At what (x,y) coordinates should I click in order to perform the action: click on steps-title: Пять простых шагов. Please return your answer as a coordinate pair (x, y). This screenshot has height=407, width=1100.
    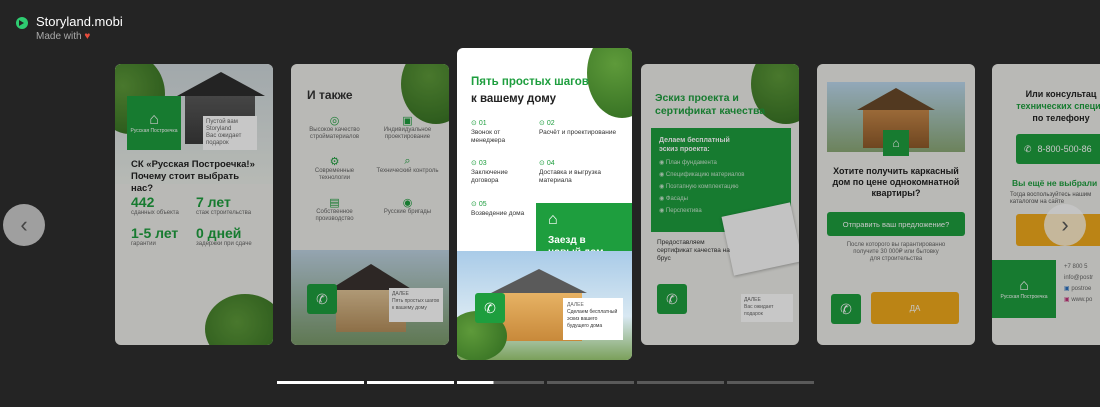
    Looking at the image, I should click on (530, 82).